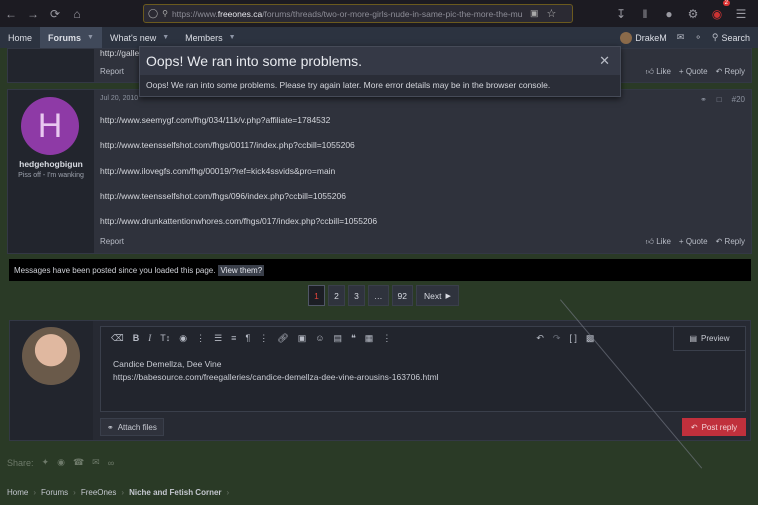 The height and width of the screenshot is (505, 758). I want to click on post-number: #20, so click(738, 99).